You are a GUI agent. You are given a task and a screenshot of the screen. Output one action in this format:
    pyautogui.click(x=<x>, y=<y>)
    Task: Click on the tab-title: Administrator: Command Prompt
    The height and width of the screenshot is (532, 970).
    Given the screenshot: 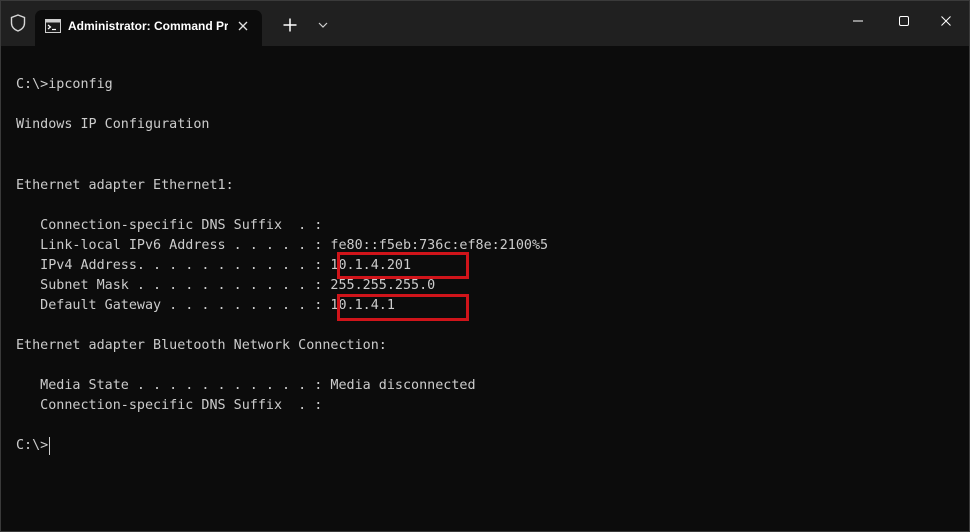 What is the action you would take?
    pyautogui.click(x=148, y=26)
    